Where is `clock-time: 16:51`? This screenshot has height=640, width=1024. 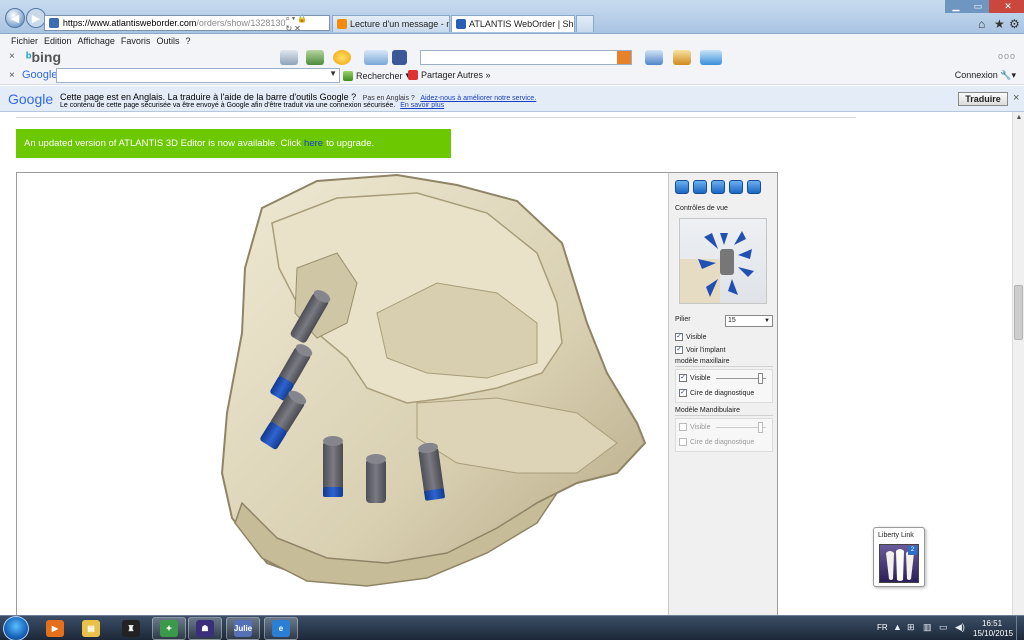
clock-time: 16:51 is located at coordinates (992, 623).